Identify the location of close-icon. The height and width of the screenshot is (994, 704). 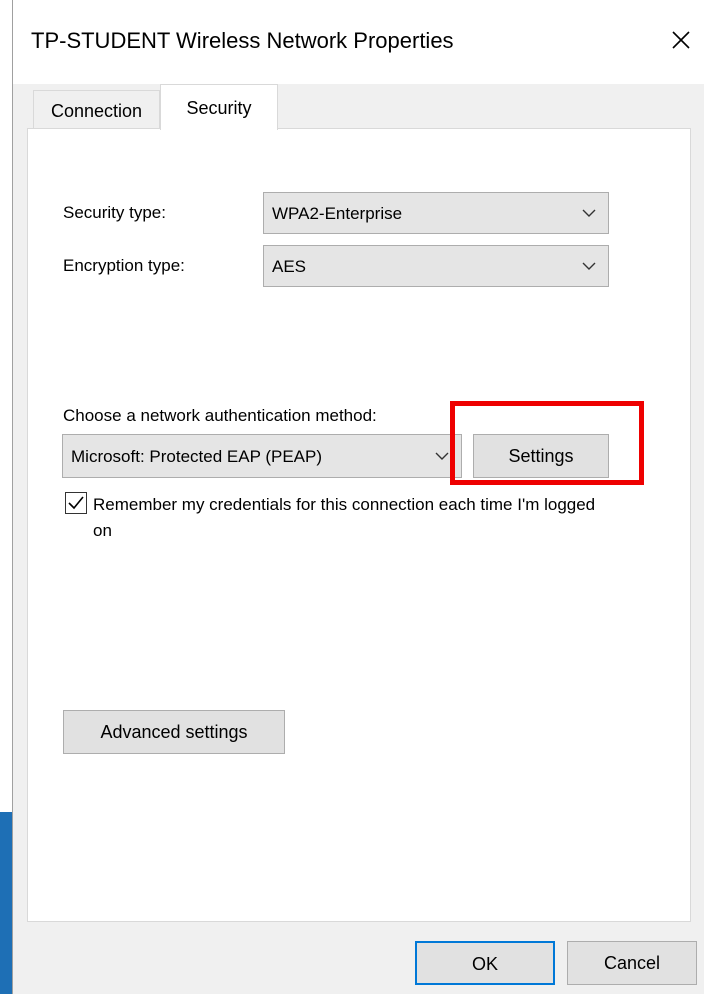
(681, 40).